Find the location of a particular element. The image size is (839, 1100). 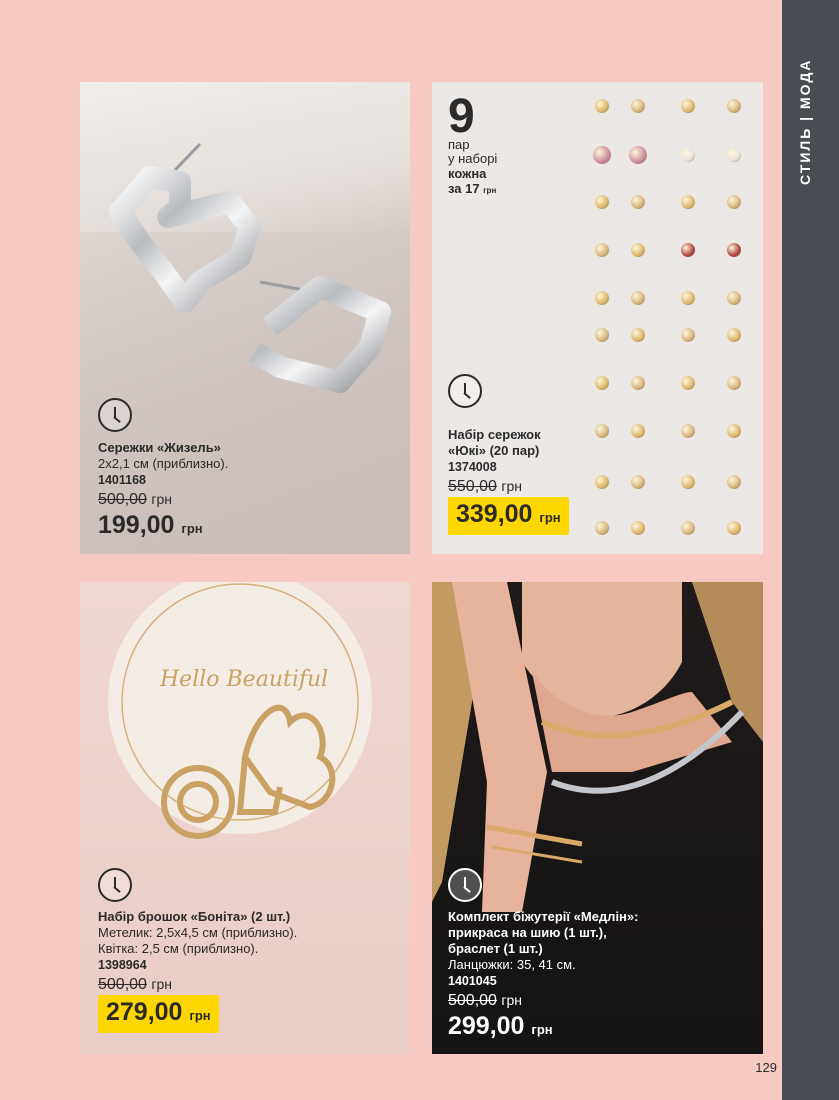

product-name-line: Набір сережок is located at coordinates (494, 434).